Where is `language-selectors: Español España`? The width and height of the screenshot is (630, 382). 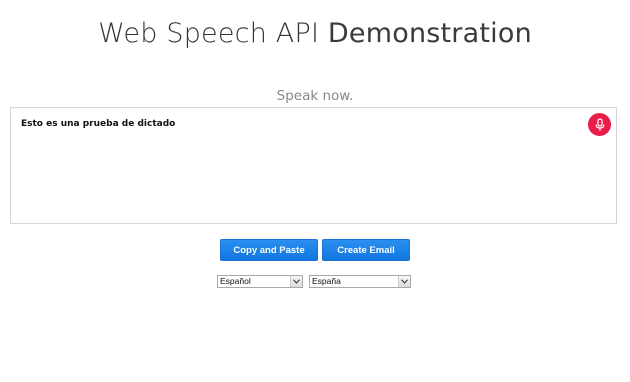 language-selectors: Español España is located at coordinates (314, 281).